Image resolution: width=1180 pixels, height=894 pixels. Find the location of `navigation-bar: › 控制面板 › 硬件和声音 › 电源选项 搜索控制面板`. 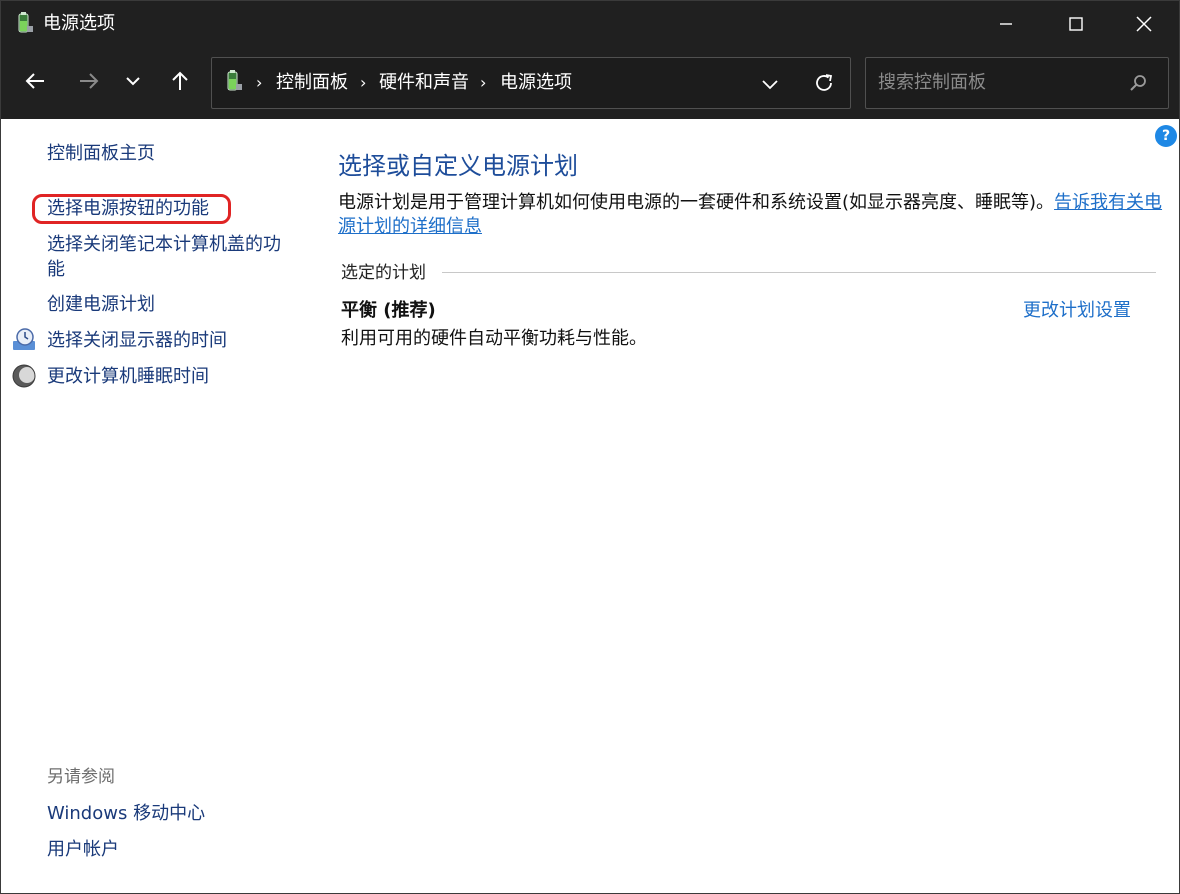

navigation-bar: › 控制面板 › 硬件和声音 › 电源选项 搜索控制面板 is located at coordinates (590, 83).